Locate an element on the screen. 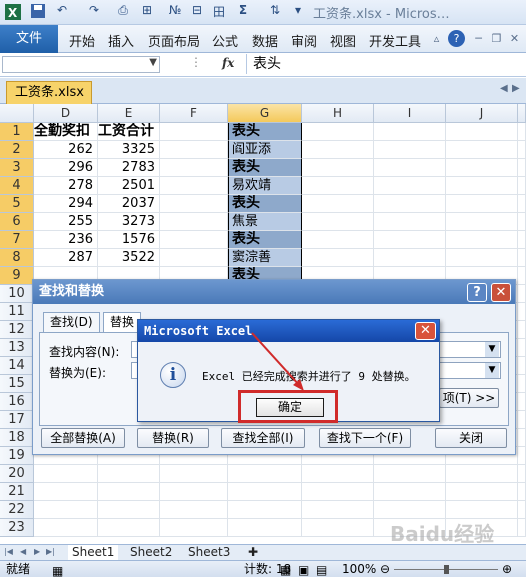  row-header: 21 is located at coordinates (17, 492).